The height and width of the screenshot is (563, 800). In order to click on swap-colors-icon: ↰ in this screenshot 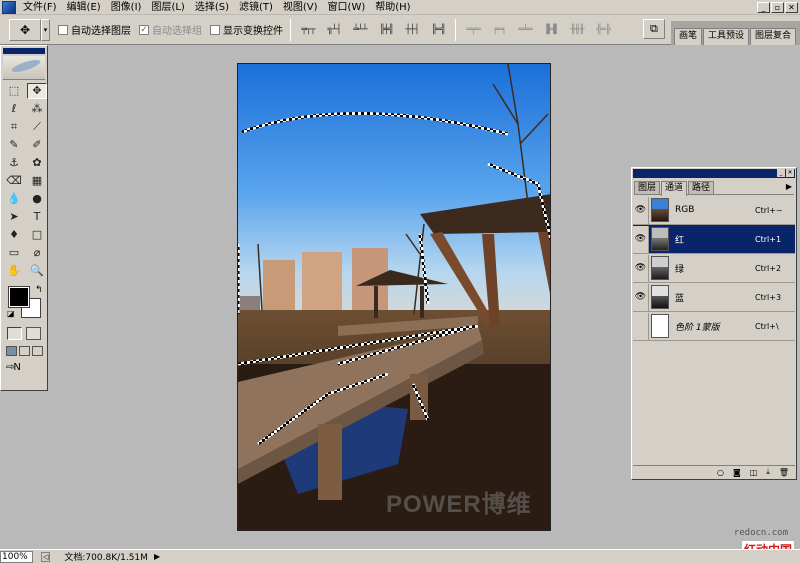, I will do `click(39, 290)`.